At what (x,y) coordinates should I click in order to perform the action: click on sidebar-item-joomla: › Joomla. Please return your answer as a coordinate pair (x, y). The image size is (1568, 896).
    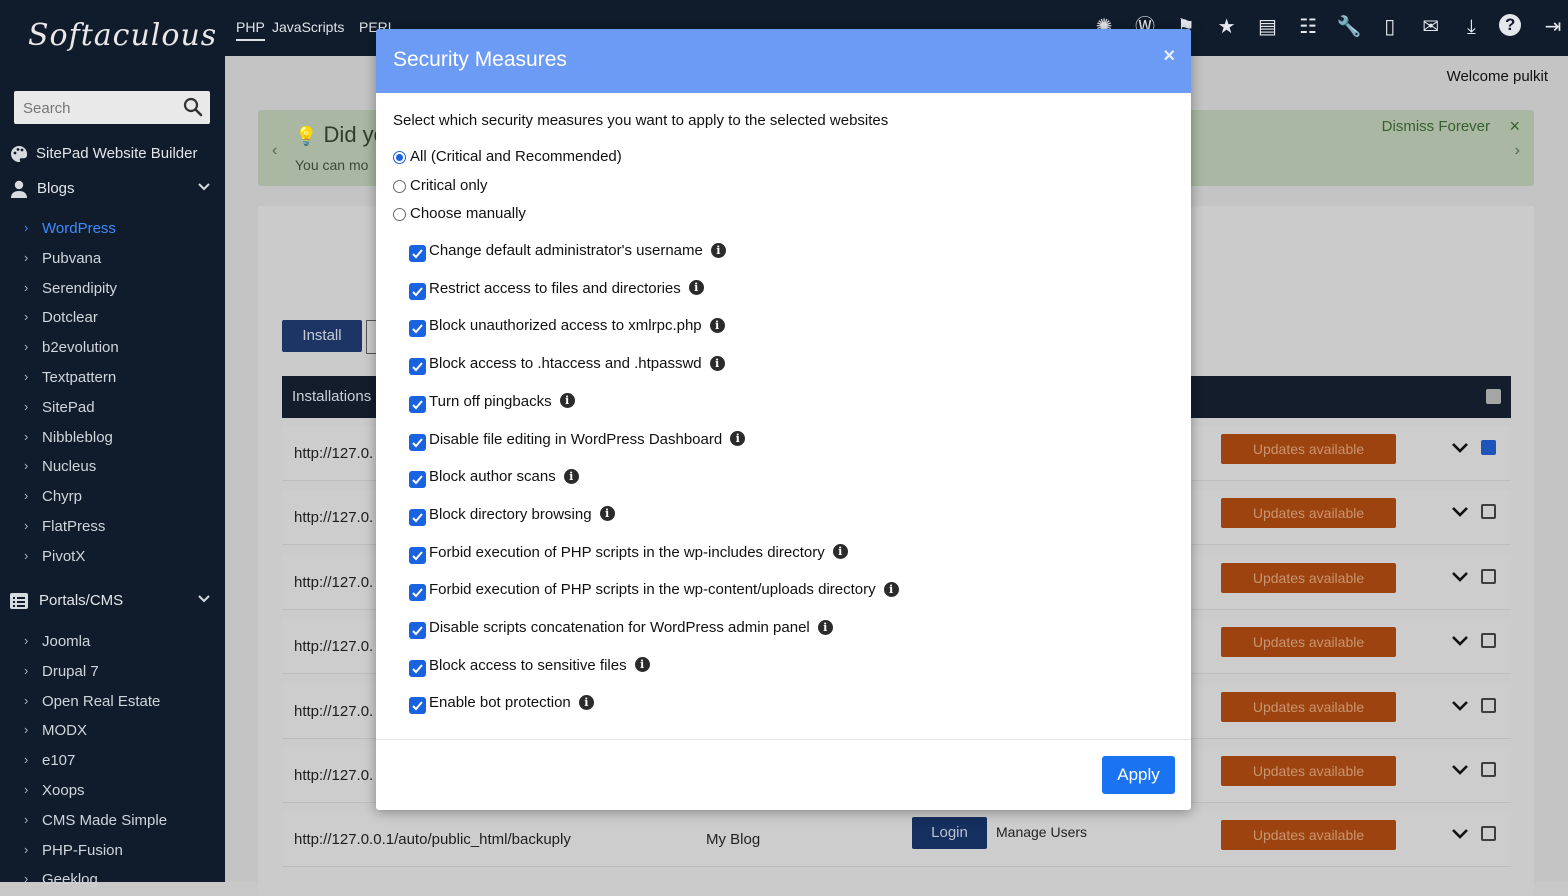
    Looking at the image, I should click on (112, 642).